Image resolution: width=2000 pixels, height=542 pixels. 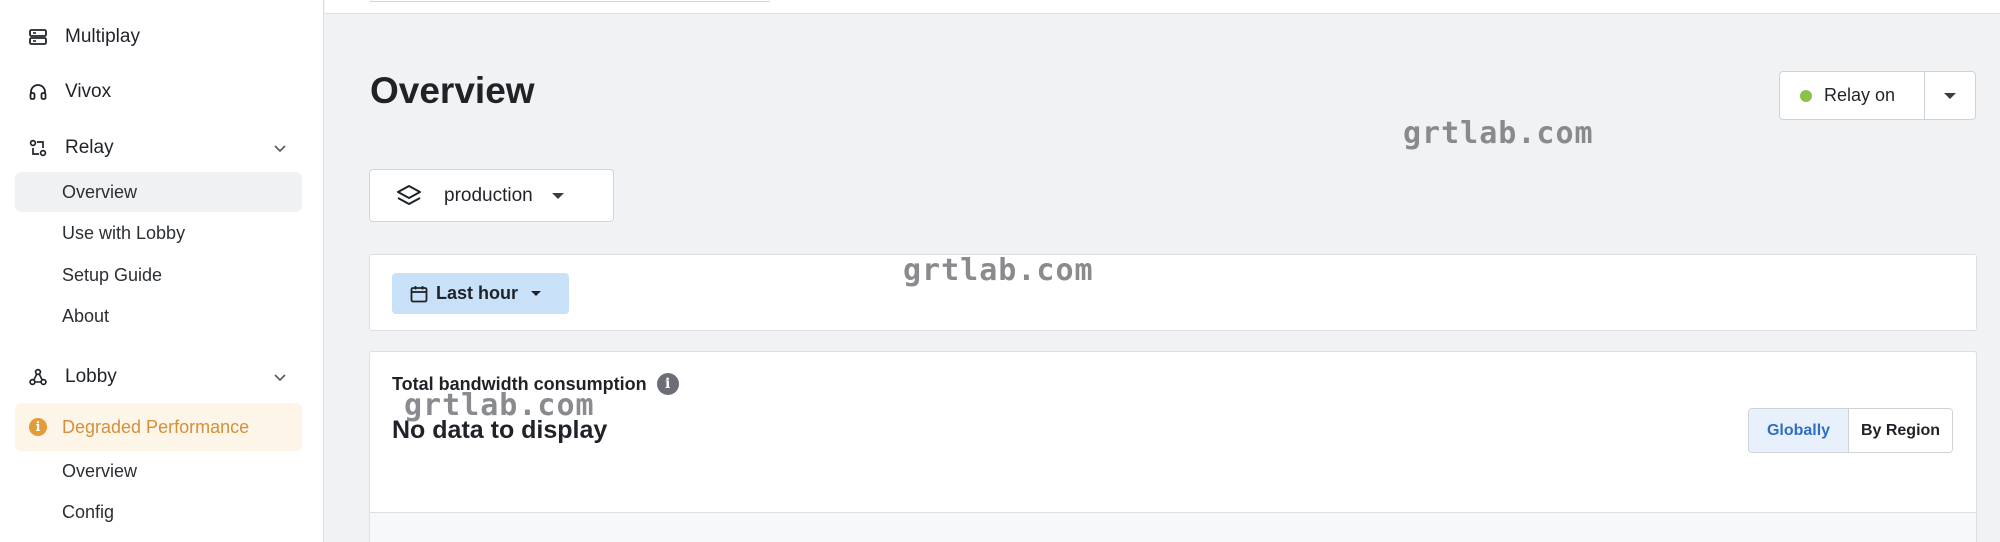 I want to click on relay-icon, so click(x=38, y=148).